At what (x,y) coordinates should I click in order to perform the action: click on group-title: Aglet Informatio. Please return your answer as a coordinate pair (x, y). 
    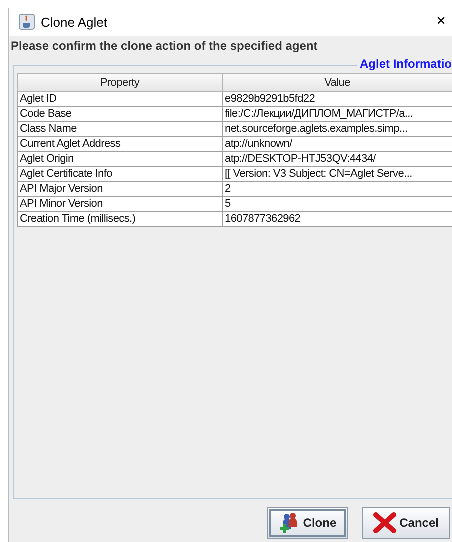
    Looking at the image, I should click on (404, 64).